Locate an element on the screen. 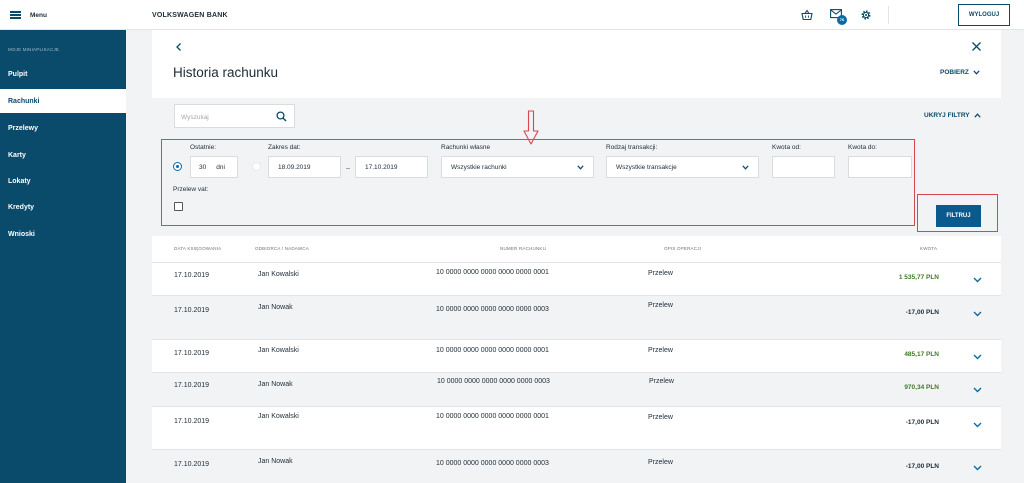 Image resolution: width=1024 pixels, height=483 pixels. back-chevron-icon is located at coordinates (179, 47).